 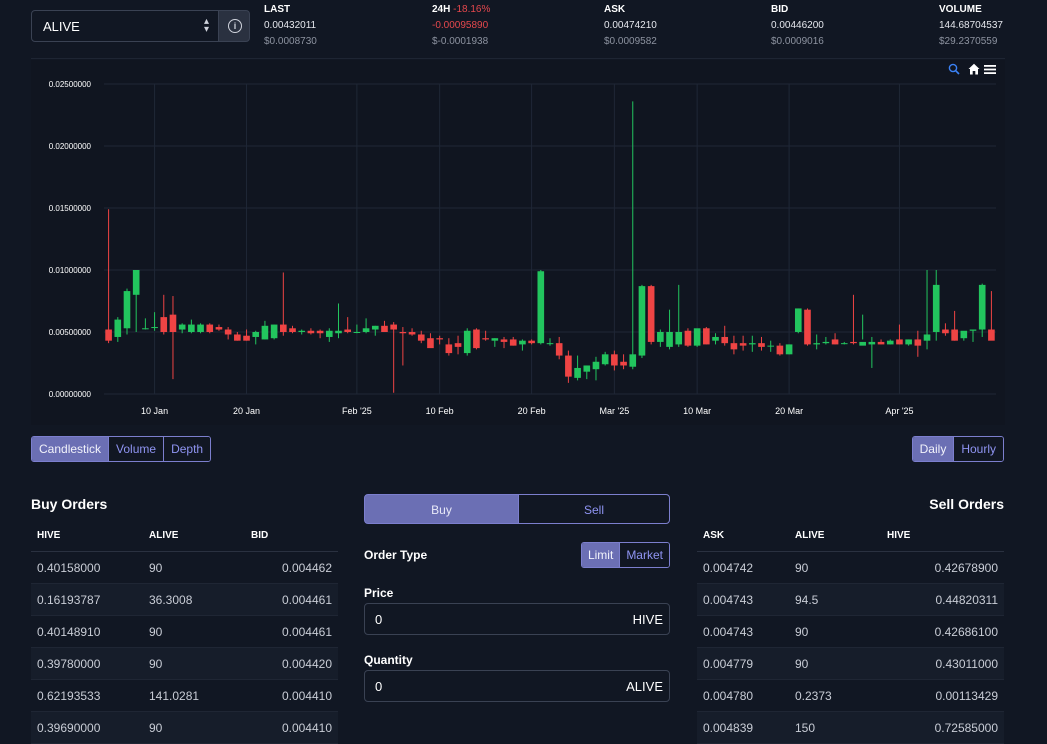 I want to click on tab-volume: Volume, so click(x=137, y=449).